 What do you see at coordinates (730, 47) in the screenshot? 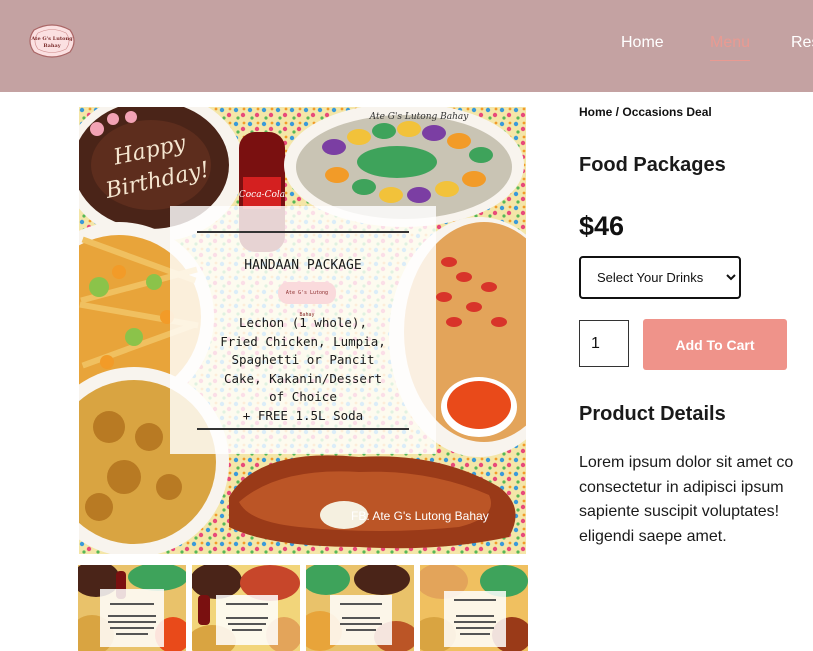
I see `nav-menu: Menu` at bounding box center [730, 47].